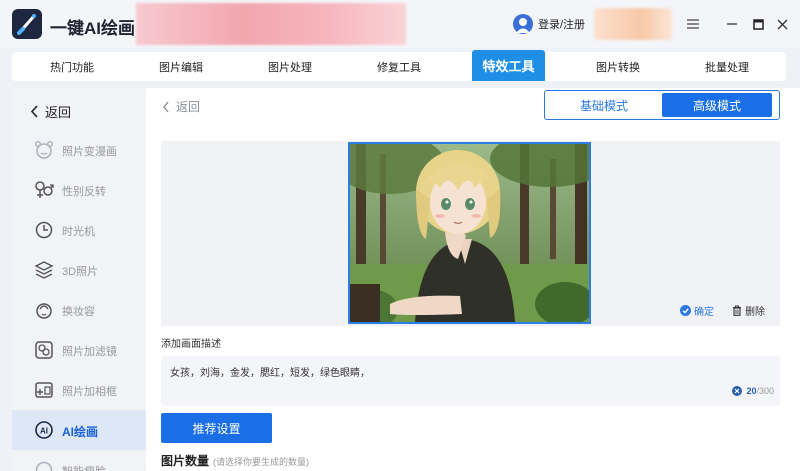 The height and width of the screenshot is (471, 800). What do you see at coordinates (44, 466) in the screenshot?
I see `face-slim-icon` at bounding box center [44, 466].